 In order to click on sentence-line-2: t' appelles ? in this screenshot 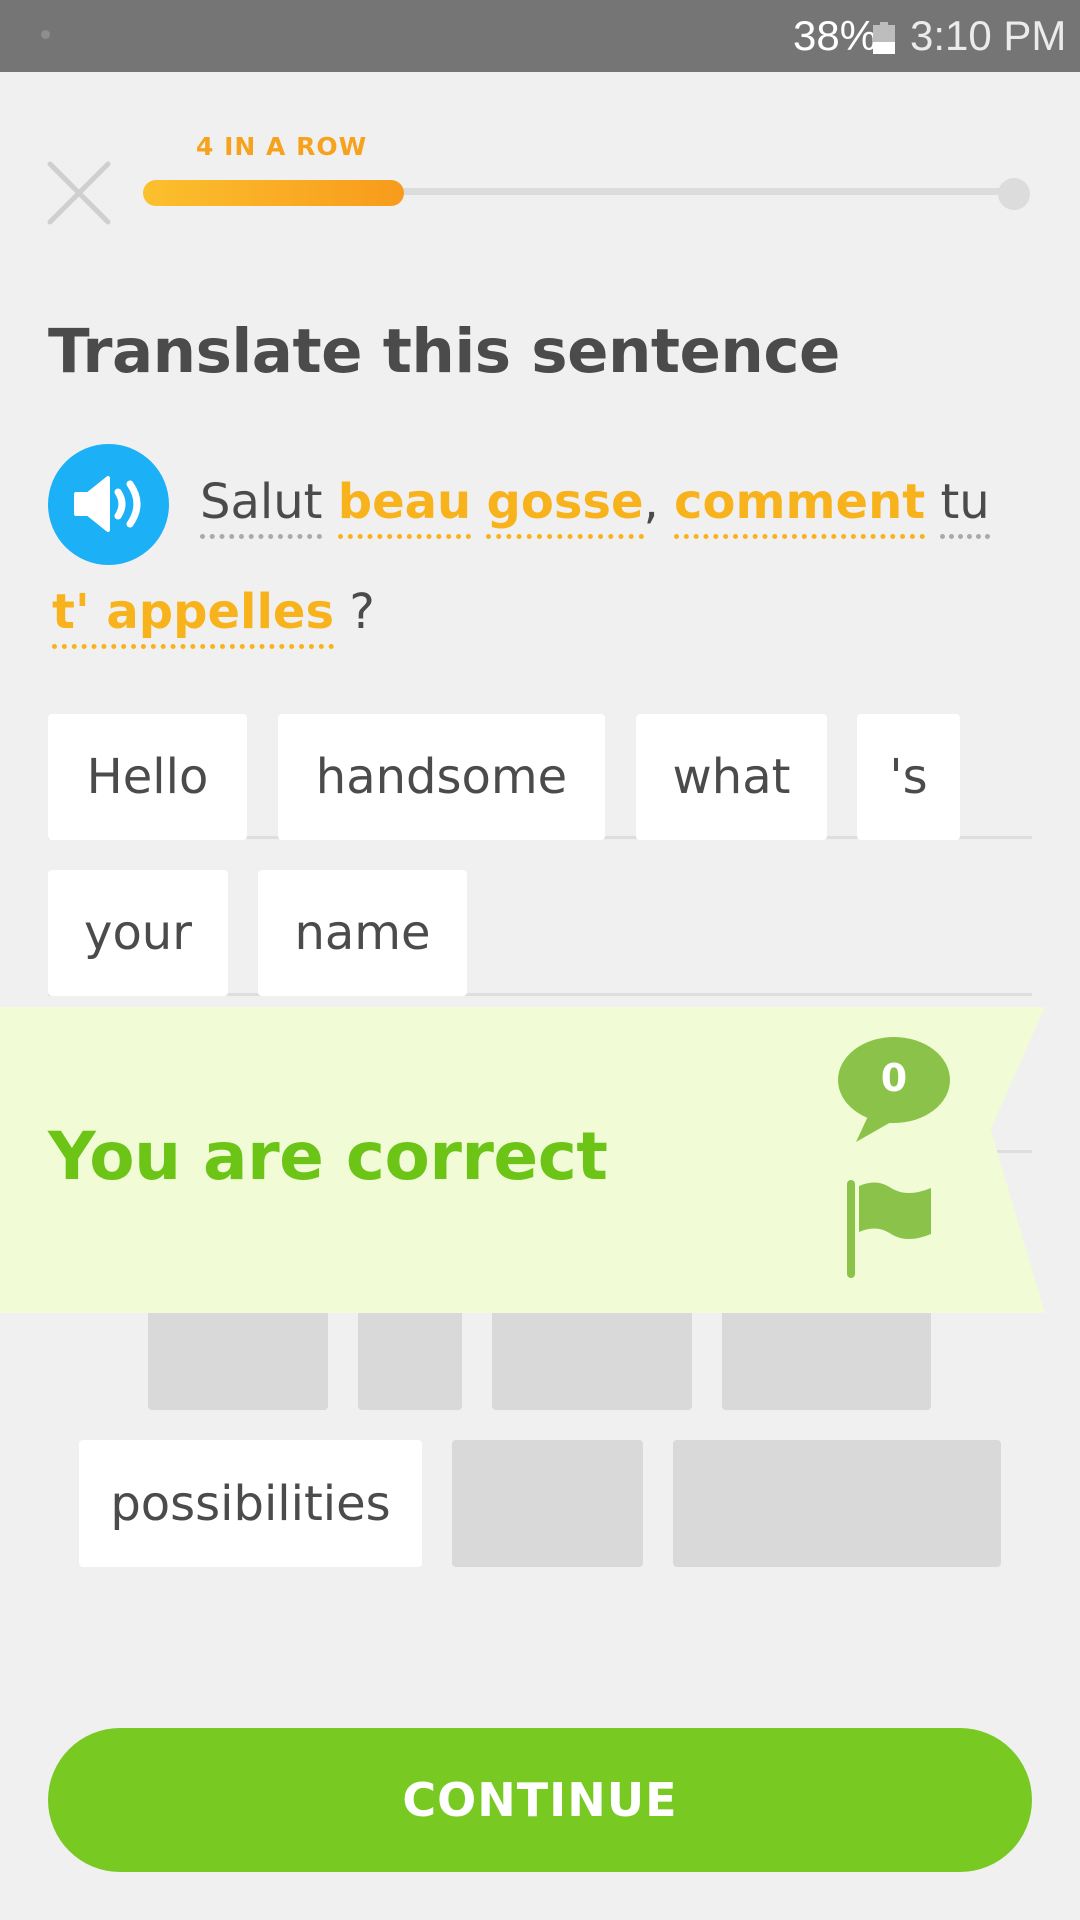, I will do `click(213, 616)`.